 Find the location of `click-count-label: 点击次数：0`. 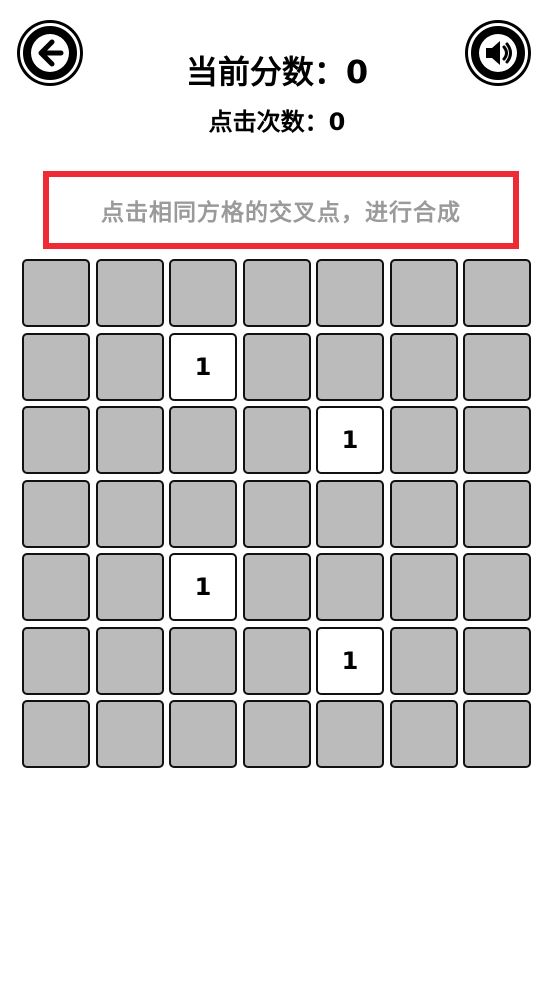

click-count-label: 点击次数：0 is located at coordinates (277, 122).